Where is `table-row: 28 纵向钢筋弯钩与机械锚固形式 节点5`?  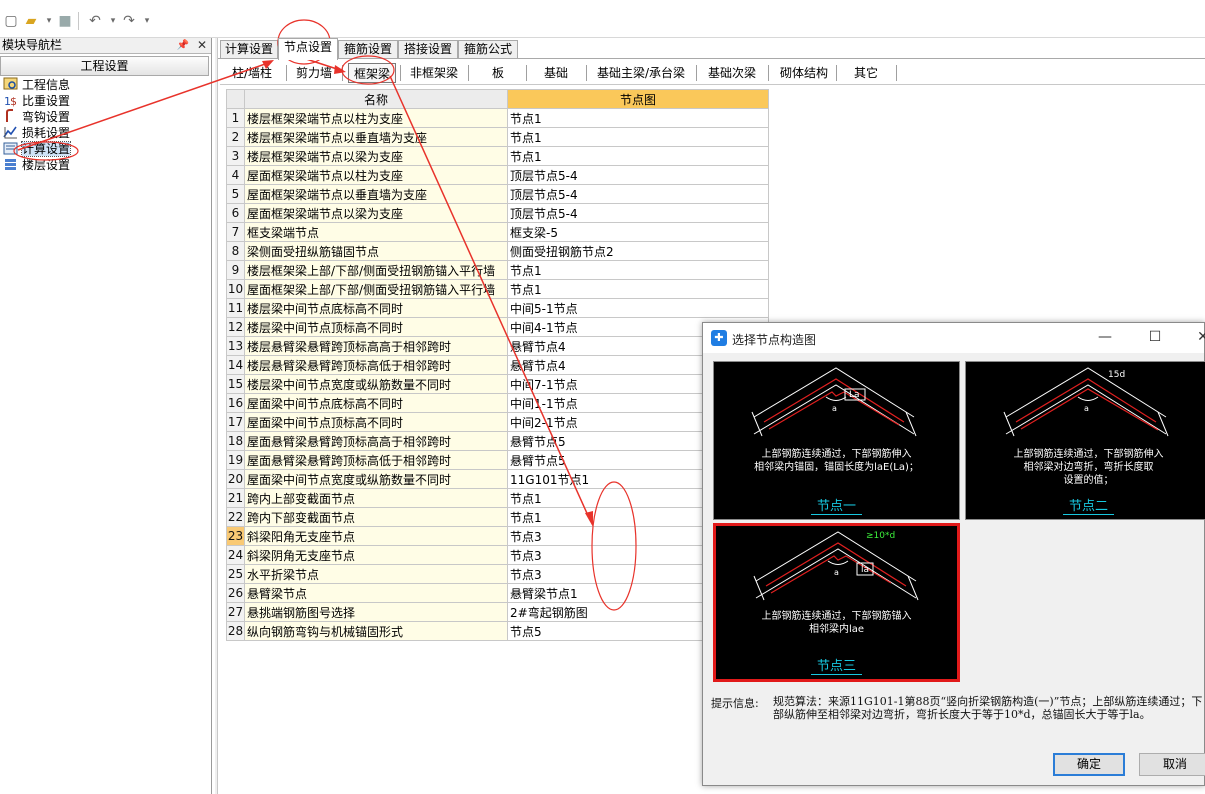 table-row: 28 纵向钢筋弯钩与机械锚固形式 节点5 is located at coordinates (497, 631).